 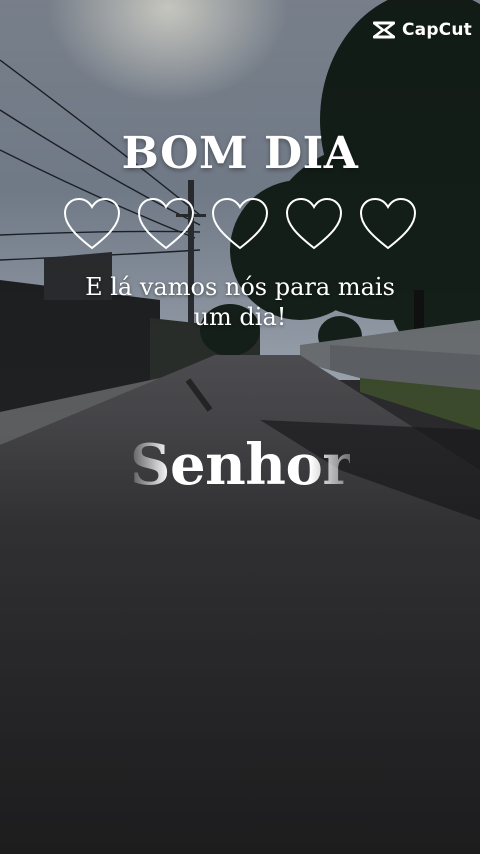 I want to click on capcut-logo-icon, so click(x=383, y=30).